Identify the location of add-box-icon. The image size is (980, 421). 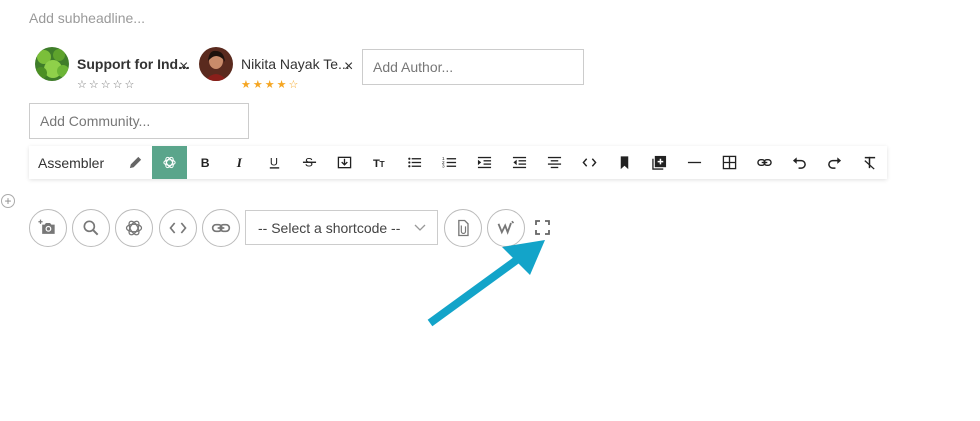
(659, 162).